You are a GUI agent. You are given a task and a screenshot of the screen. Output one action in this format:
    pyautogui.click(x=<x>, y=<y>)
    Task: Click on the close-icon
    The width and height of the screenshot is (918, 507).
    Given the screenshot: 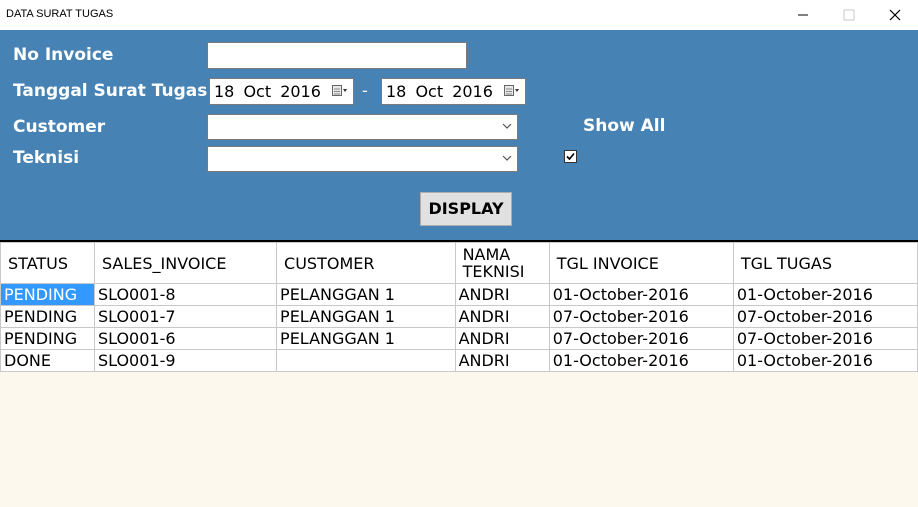 What is the action you would take?
    pyautogui.click(x=895, y=15)
    